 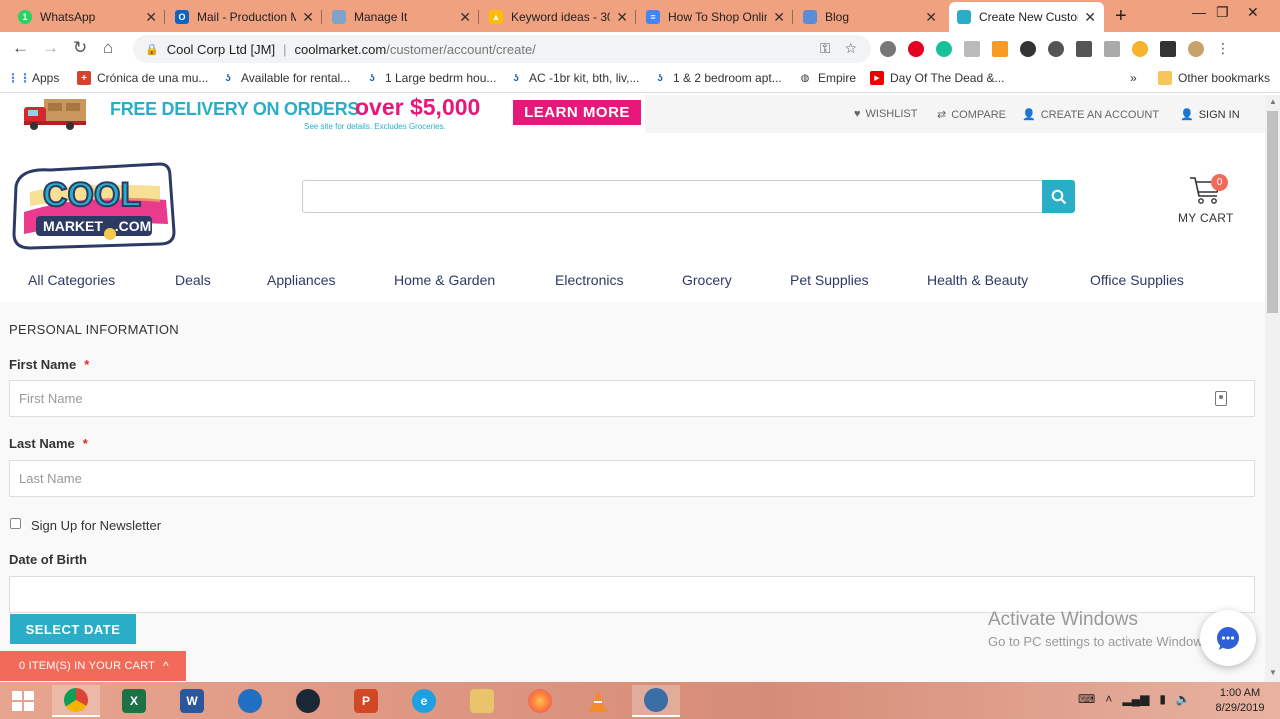 I want to click on bookmark-apps: ⋮⋮ Apps, so click(x=33, y=78).